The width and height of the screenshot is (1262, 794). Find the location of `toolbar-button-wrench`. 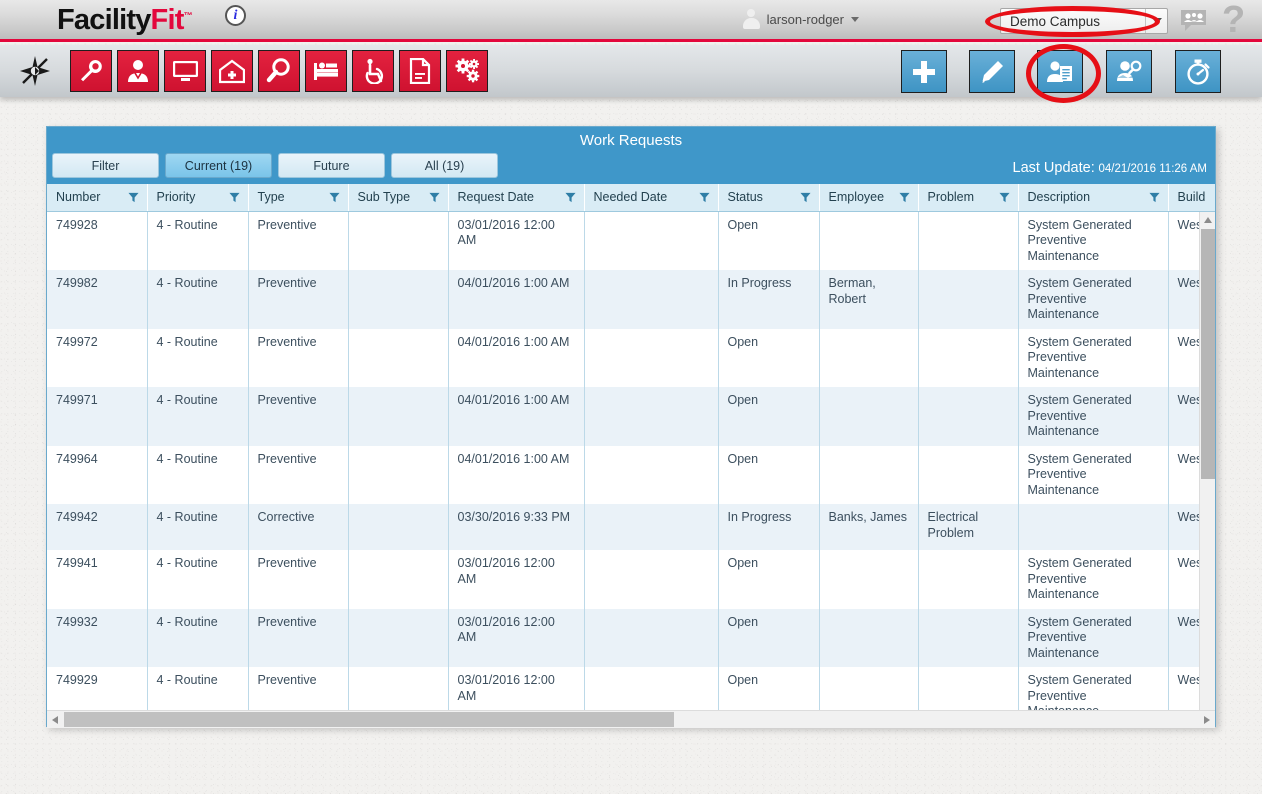

toolbar-button-wrench is located at coordinates (91, 71).